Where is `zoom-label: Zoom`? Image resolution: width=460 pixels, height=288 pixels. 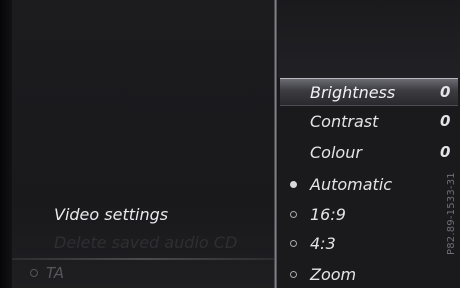 zoom-label: Zoom is located at coordinates (333, 274).